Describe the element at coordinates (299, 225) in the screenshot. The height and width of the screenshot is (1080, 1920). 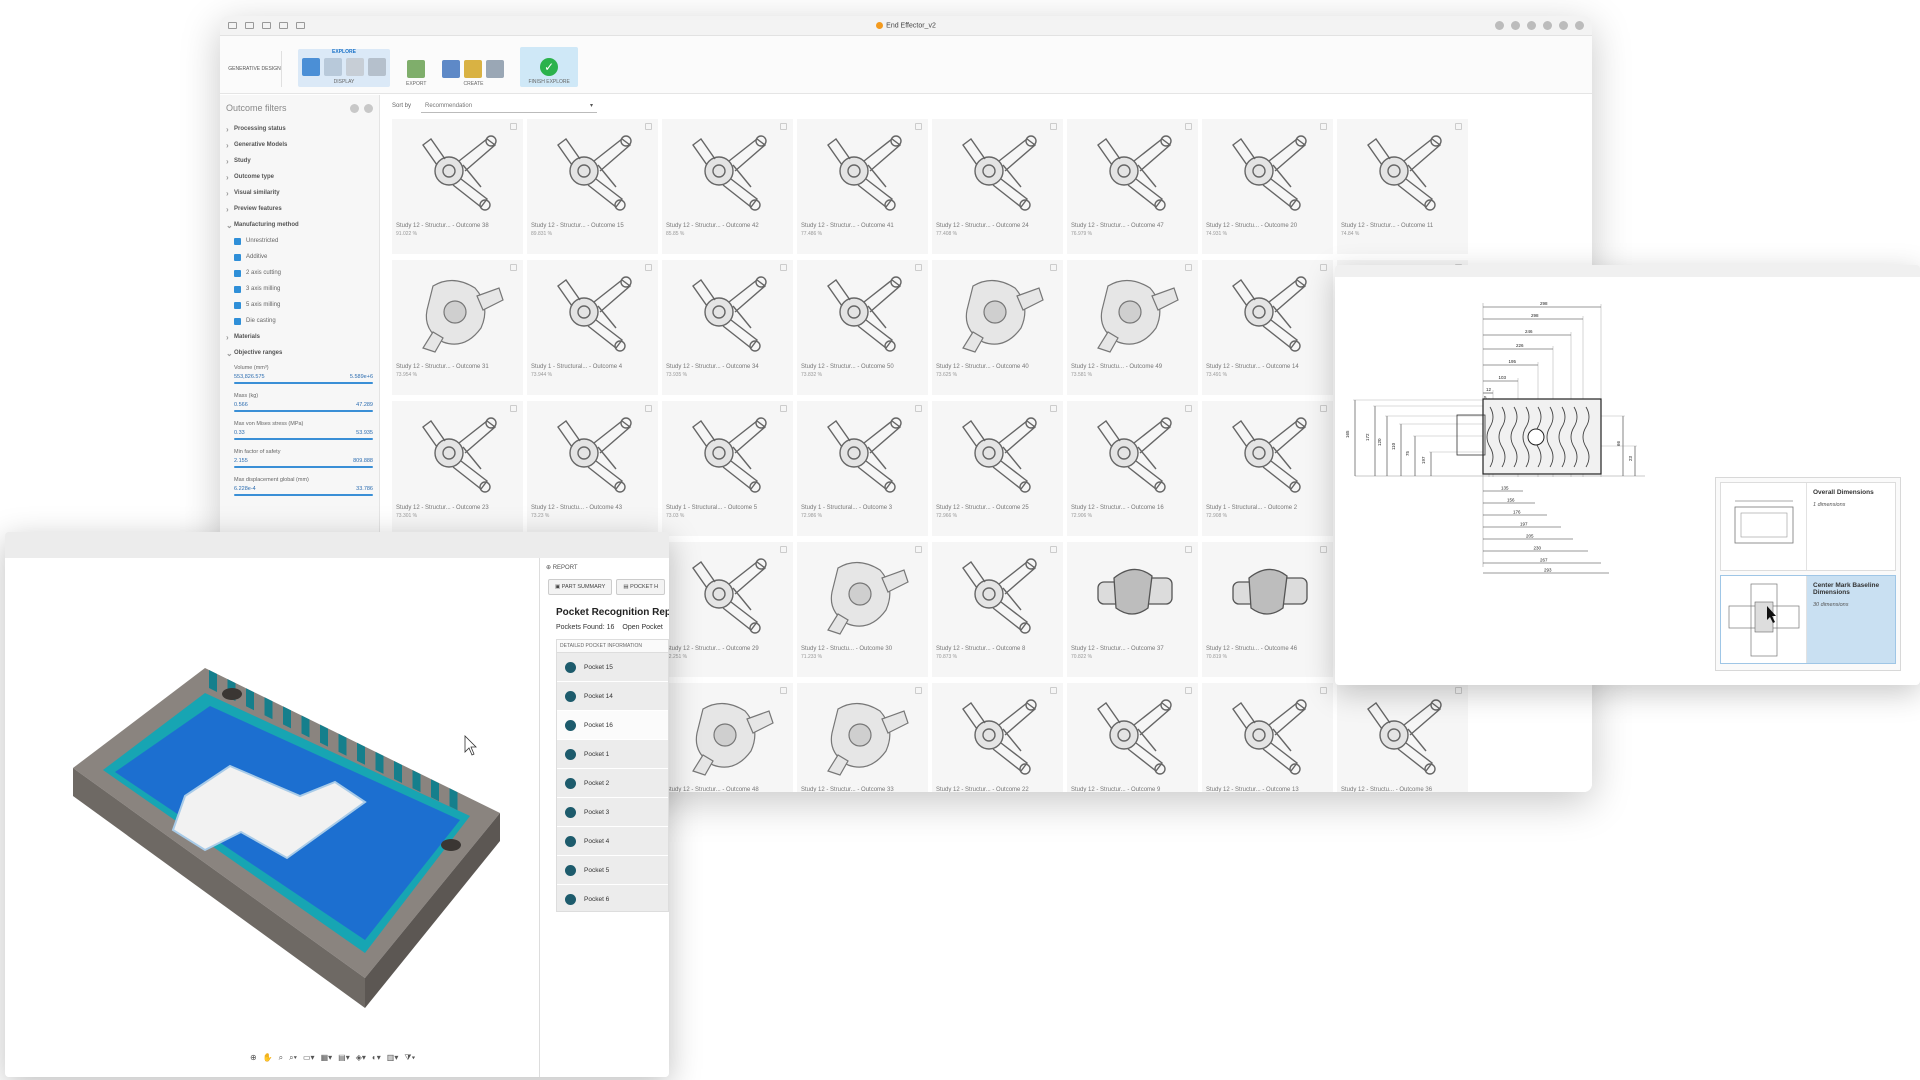
I see `filter-section-manufacturing: Manufacturing method` at that location.